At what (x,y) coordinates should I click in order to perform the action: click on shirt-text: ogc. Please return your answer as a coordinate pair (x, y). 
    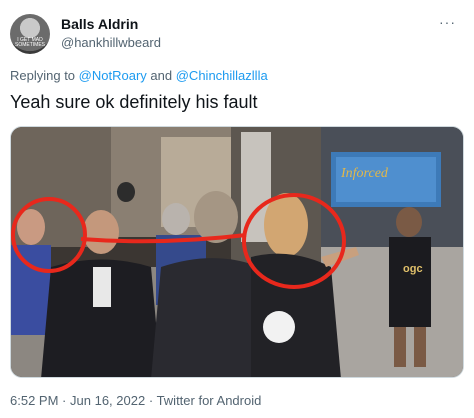
    Looking at the image, I should click on (413, 269).